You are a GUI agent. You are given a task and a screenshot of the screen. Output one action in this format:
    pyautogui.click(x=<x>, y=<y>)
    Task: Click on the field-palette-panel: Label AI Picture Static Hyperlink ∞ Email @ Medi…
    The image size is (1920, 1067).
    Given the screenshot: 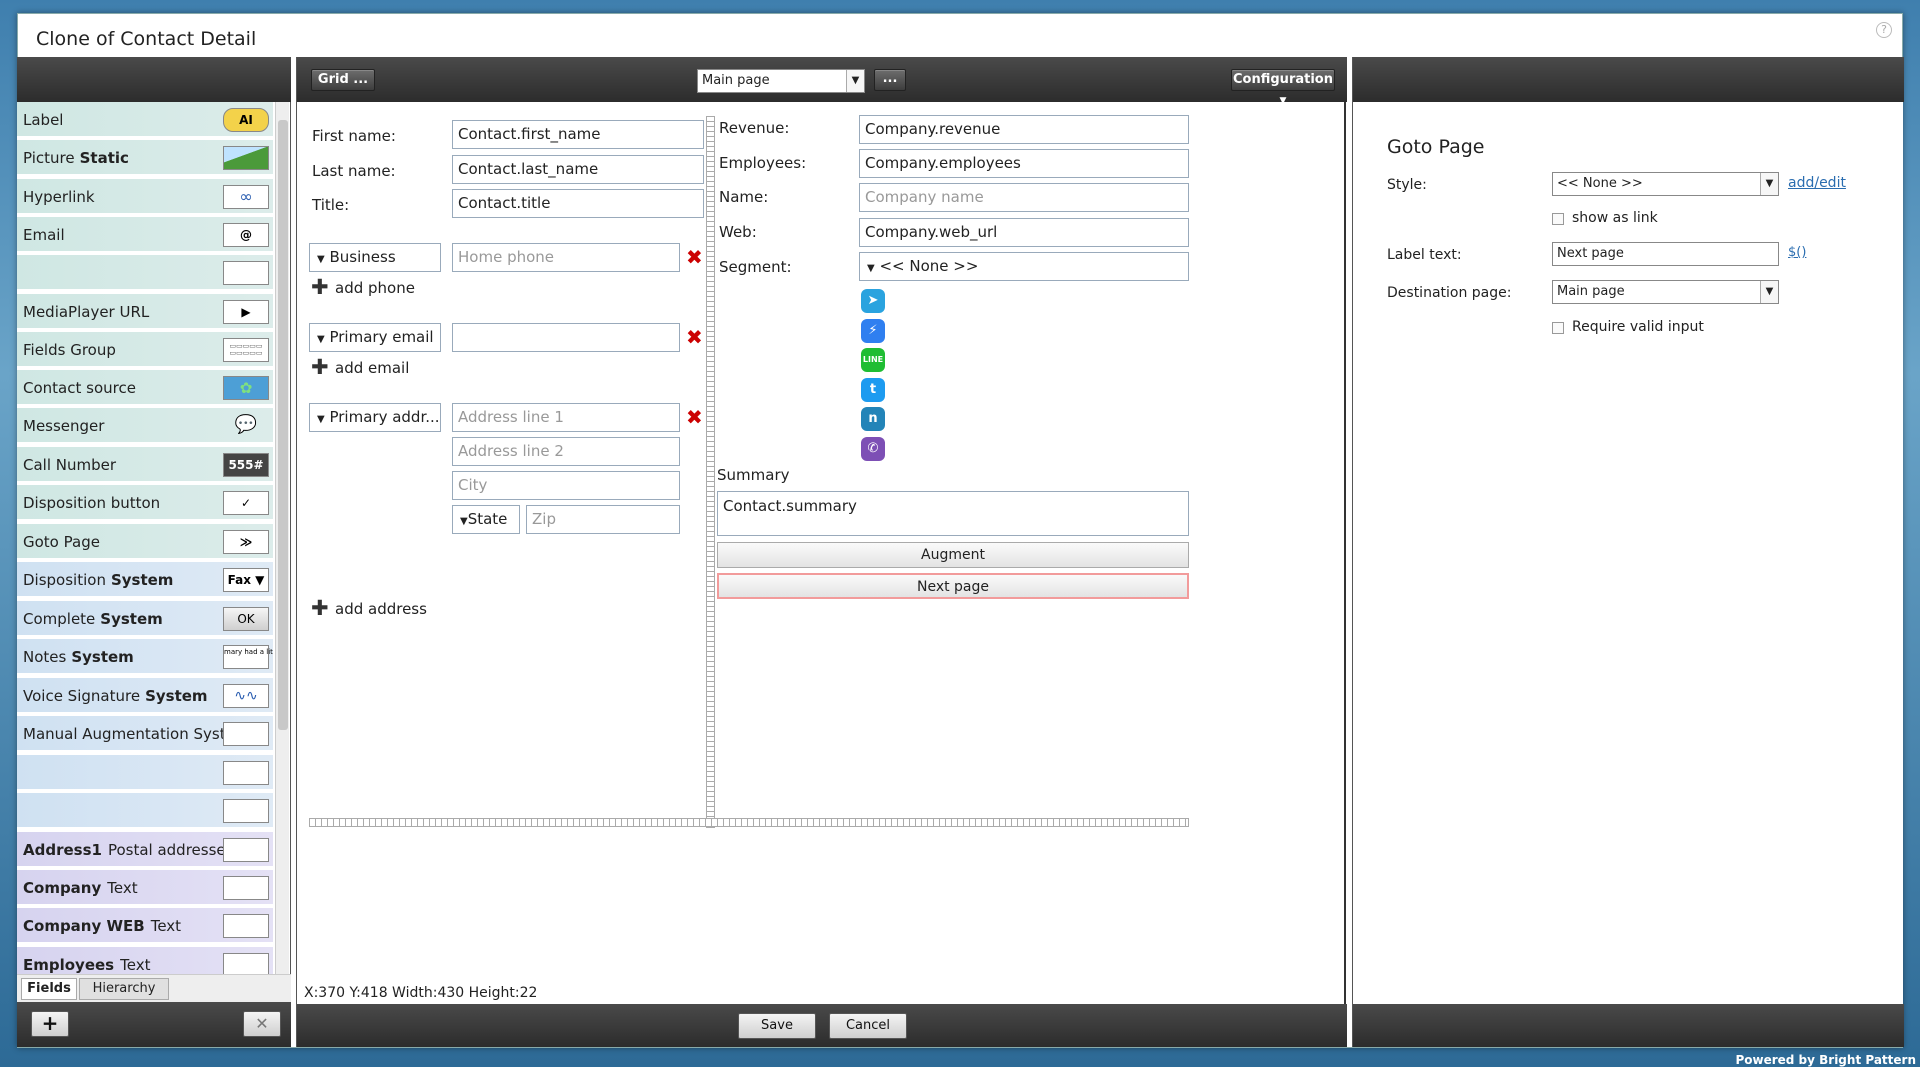 What is the action you would take?
    pyautogui.click(x=154, y=552)
    